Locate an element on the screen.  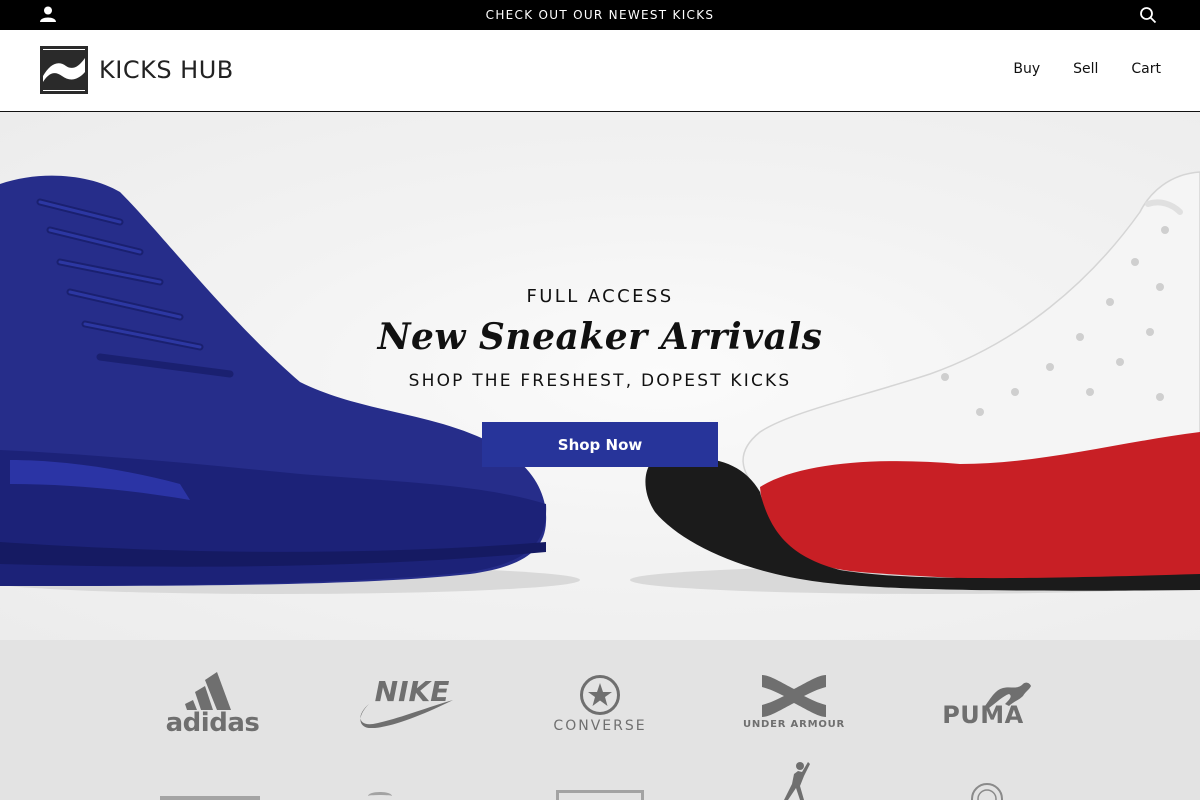
brand-converse: CONVERSE is located at coordinates (600, 704).